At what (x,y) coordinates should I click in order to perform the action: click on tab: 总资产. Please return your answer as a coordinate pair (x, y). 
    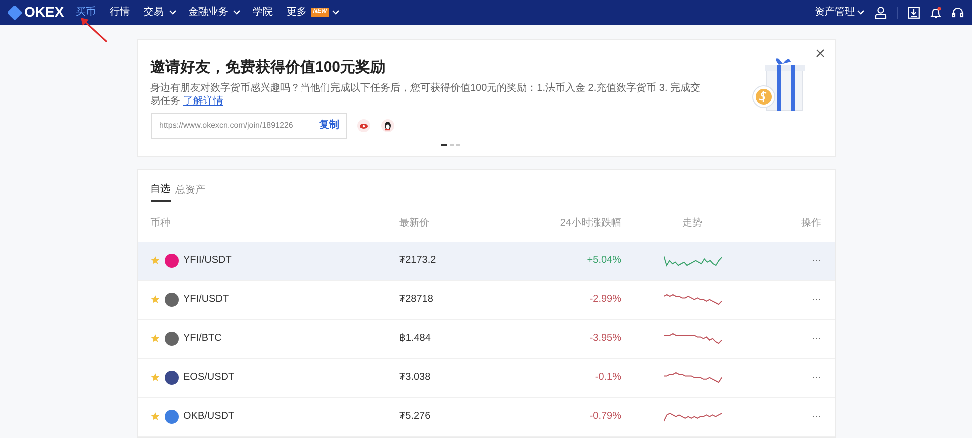
    Looking at the image, I should click on (191, 192).